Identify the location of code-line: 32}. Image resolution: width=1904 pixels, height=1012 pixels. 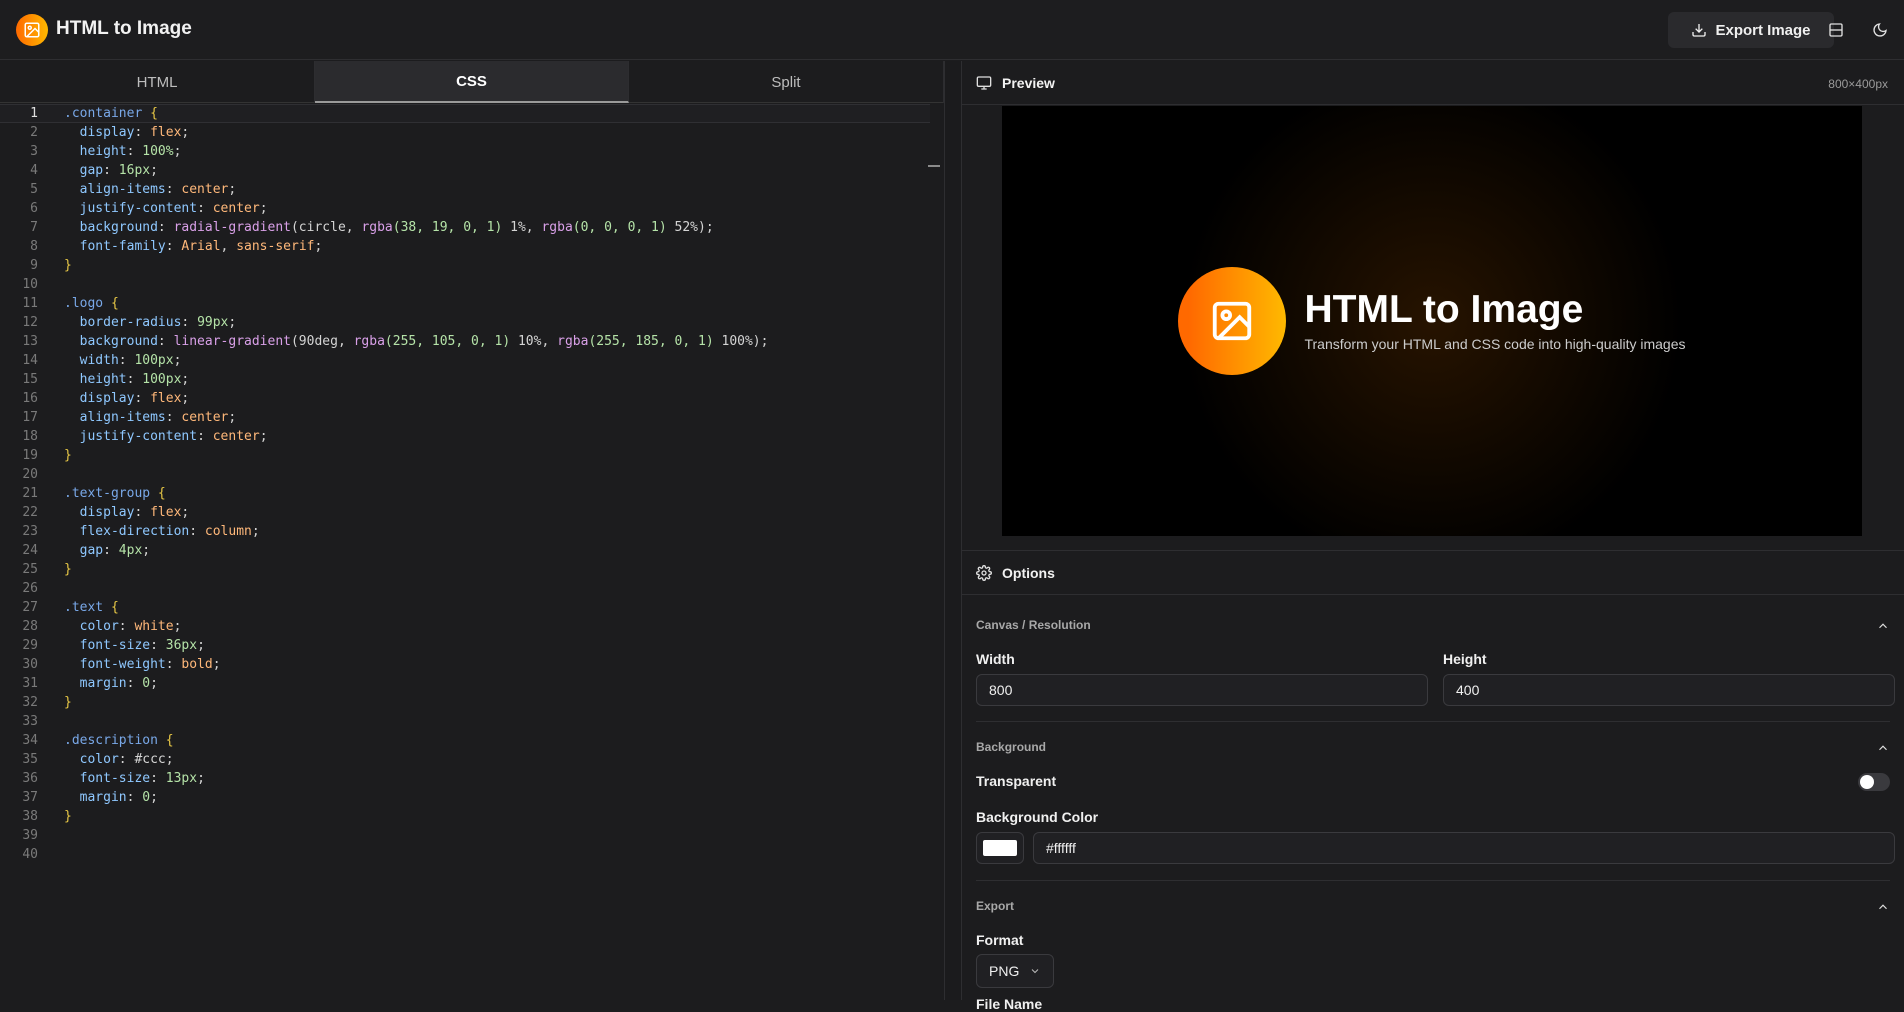
(465, 702).